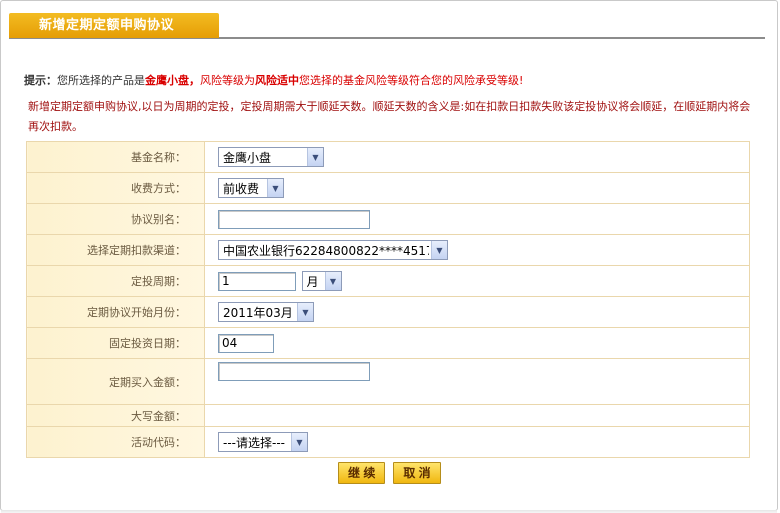  I want to click on invest-day-label: 固定投资日期：, so click(115, 343).